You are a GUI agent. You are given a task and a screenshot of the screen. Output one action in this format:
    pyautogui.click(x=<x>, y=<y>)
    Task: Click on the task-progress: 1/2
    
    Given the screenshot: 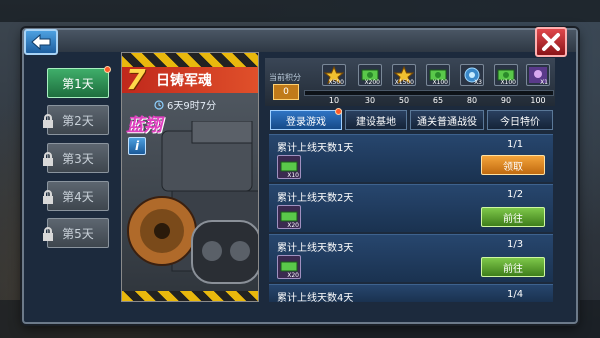 What is the action you would take?
    pyautogui.click(x=515, y=194)
    